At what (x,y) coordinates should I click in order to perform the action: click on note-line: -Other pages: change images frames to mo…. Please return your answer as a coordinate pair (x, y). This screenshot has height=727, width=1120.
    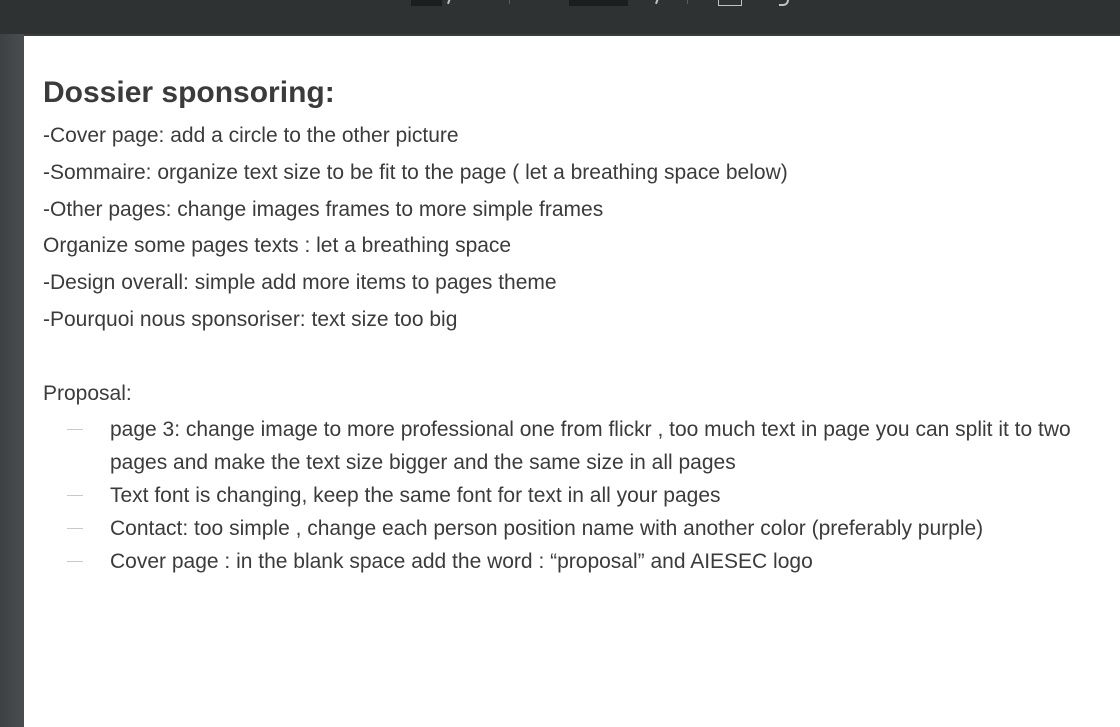
    Looking at the image, I should click on (323, 209).